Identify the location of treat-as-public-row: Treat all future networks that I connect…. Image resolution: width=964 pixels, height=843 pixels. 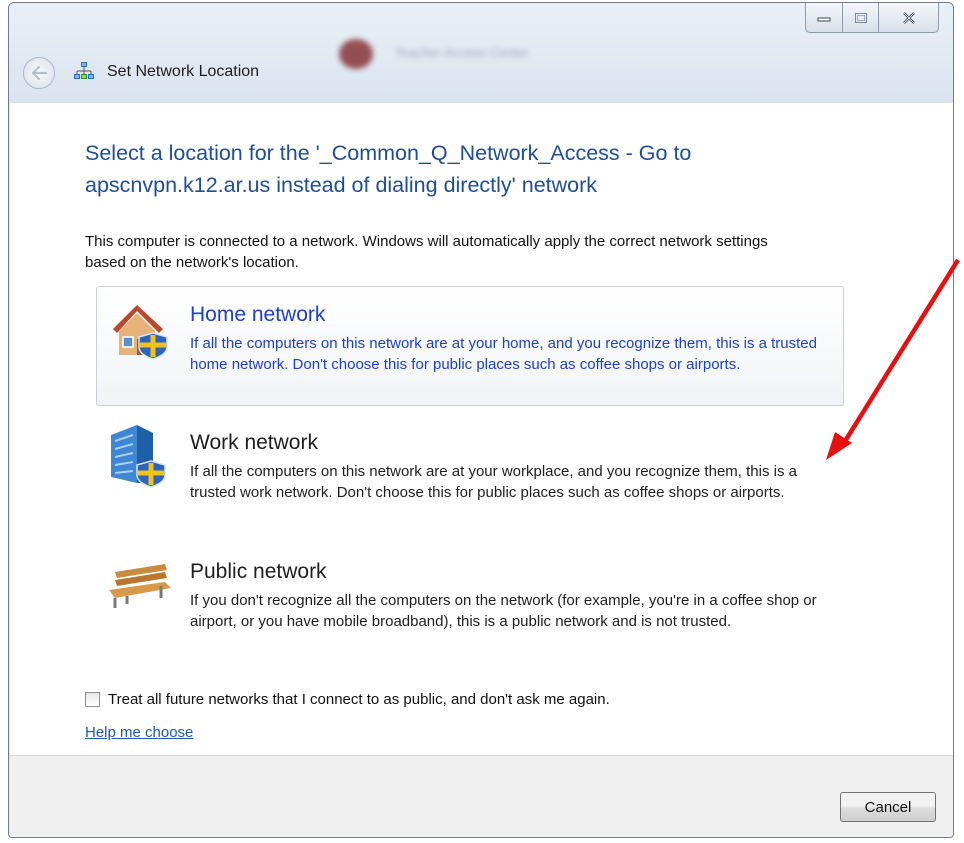
(347, 699).